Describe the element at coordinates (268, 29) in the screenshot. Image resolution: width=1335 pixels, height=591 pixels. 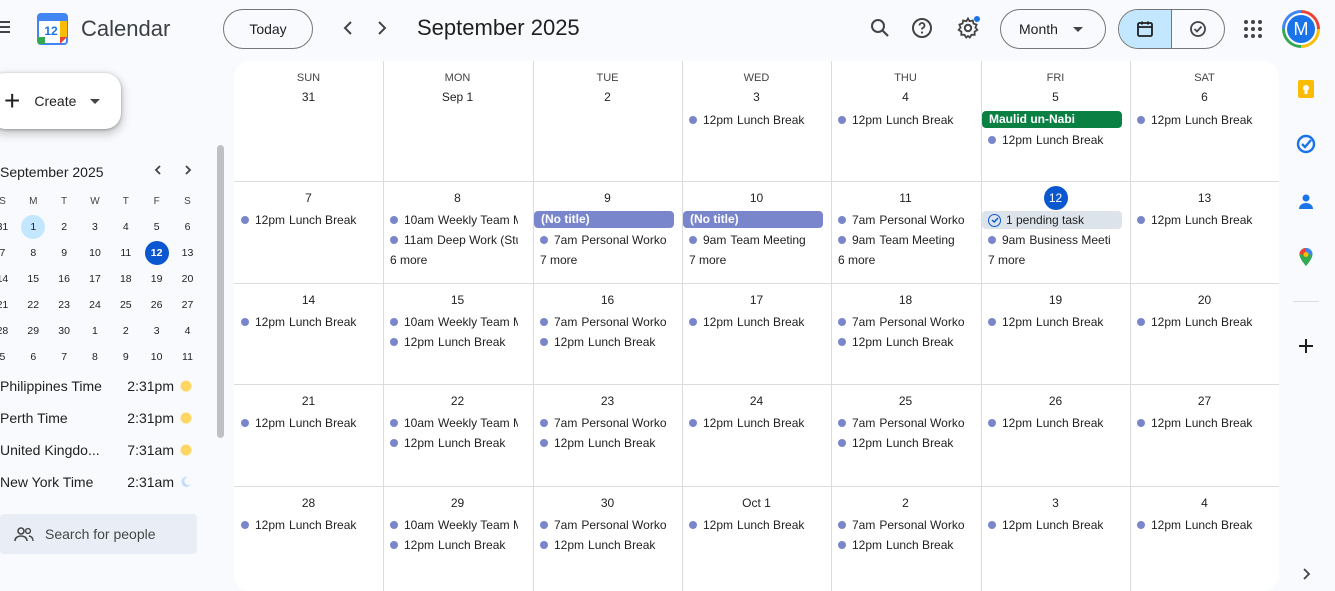
I see `today-button: Today` at that location.